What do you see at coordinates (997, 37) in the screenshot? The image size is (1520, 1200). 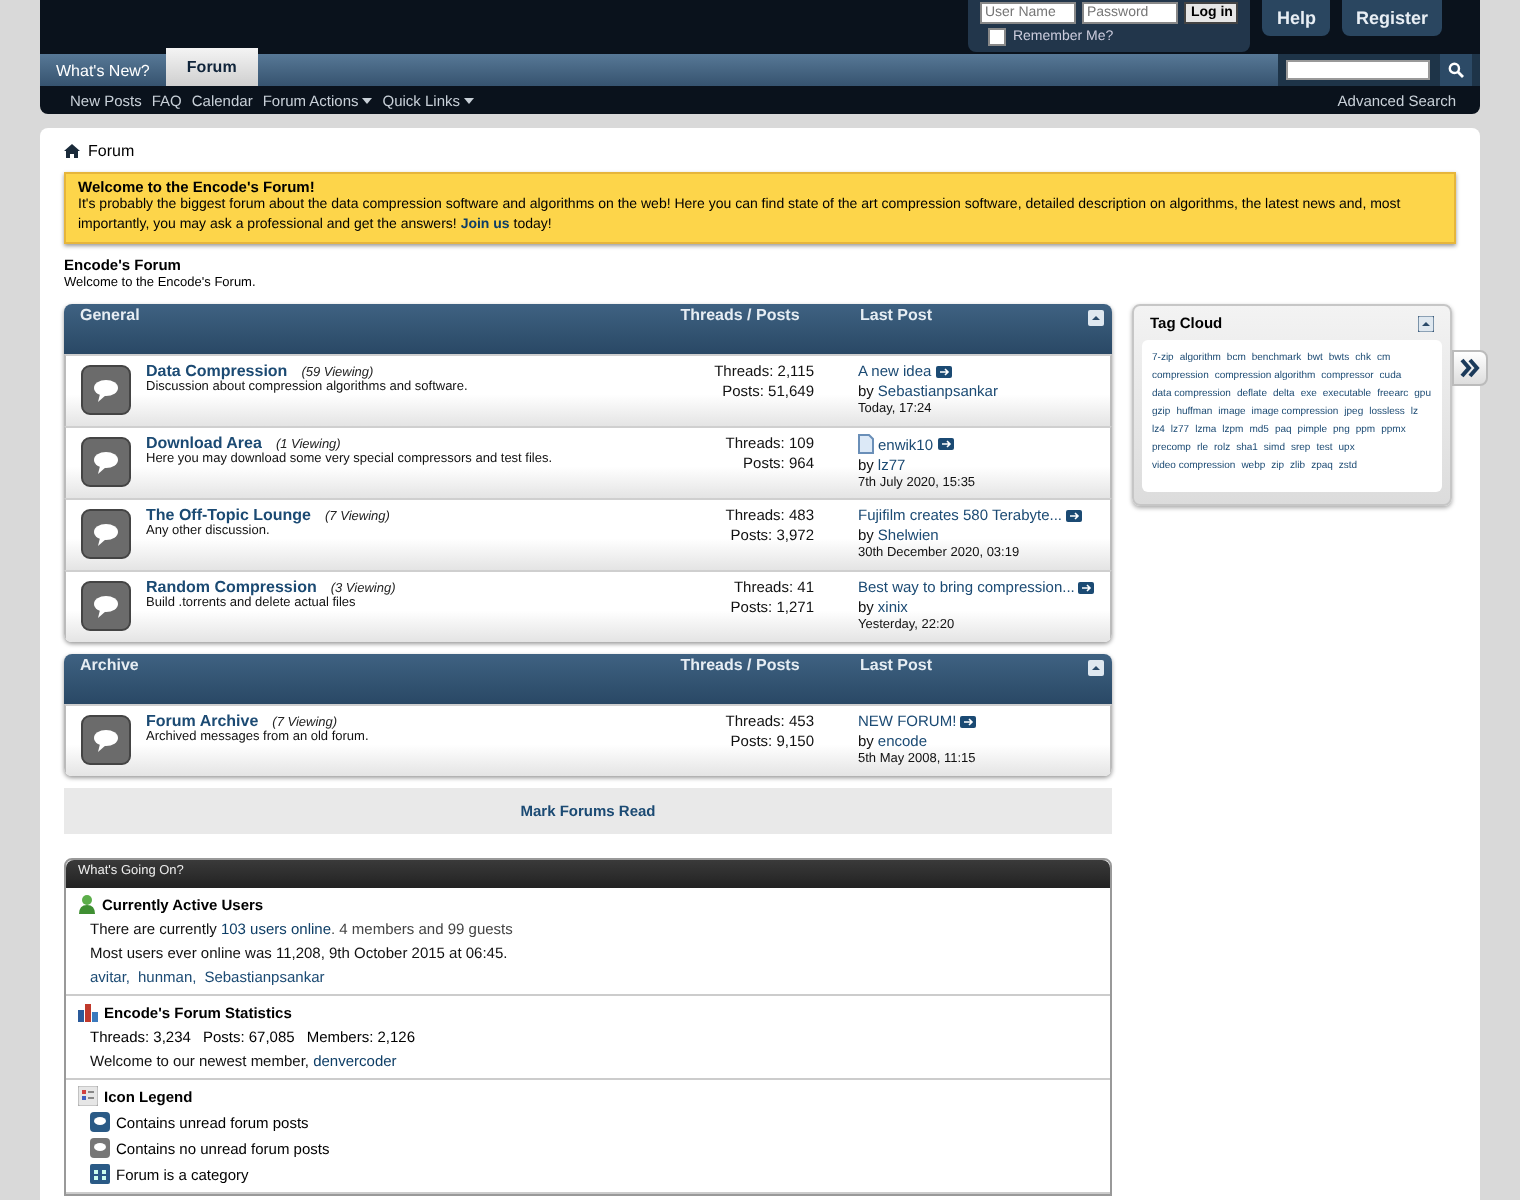 I see `remember-checkbox` at bounding box center [997, 37].